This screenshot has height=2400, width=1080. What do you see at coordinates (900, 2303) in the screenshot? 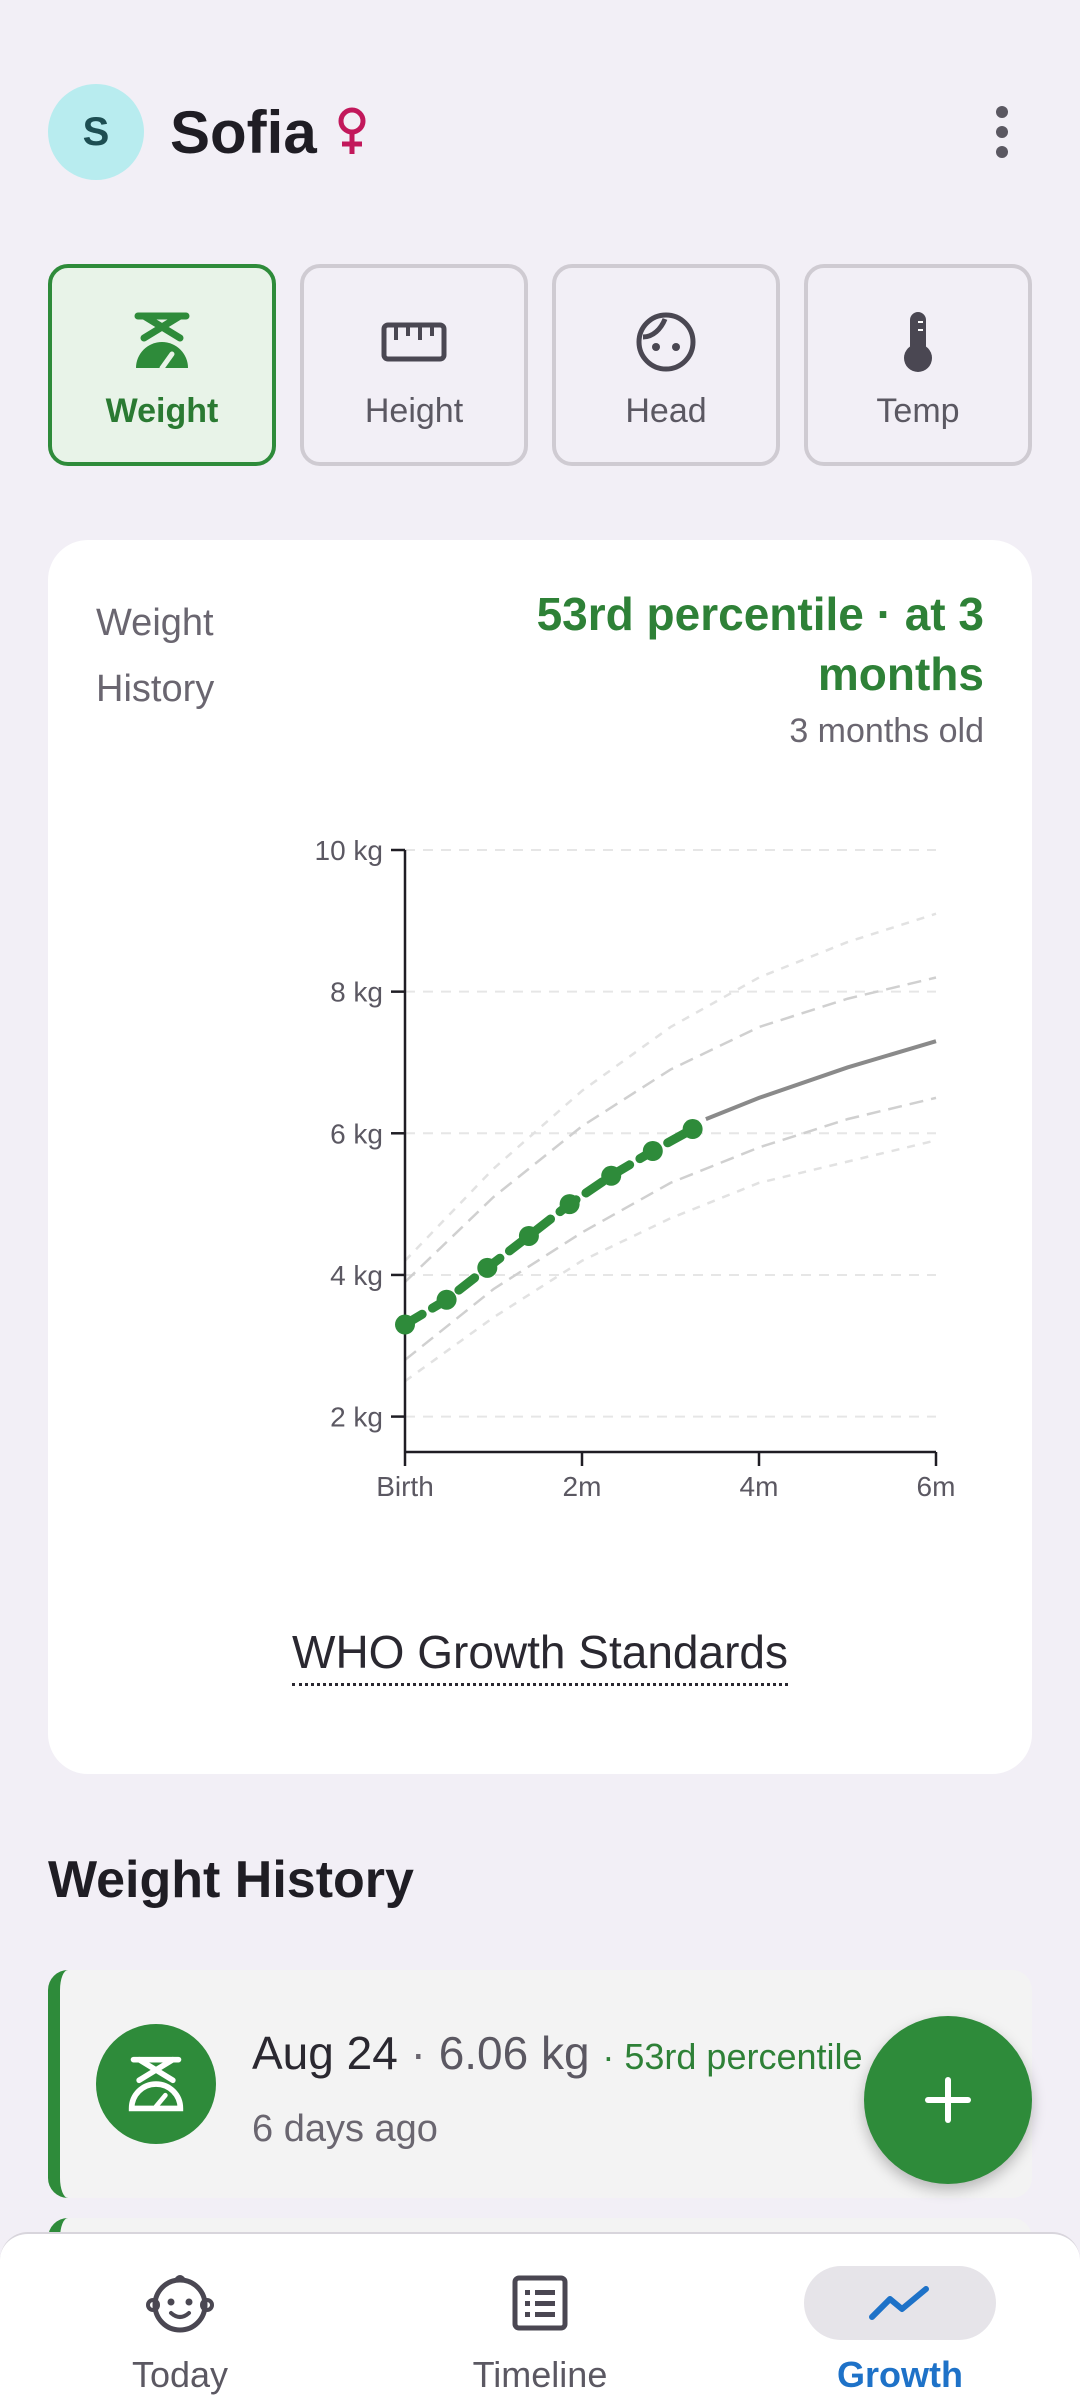
I see `trend-icon` at bounding box center [900, 2303].